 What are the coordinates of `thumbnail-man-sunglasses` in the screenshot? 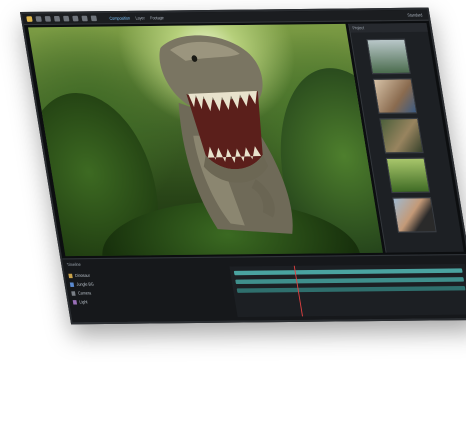 It's located at (414, 215).